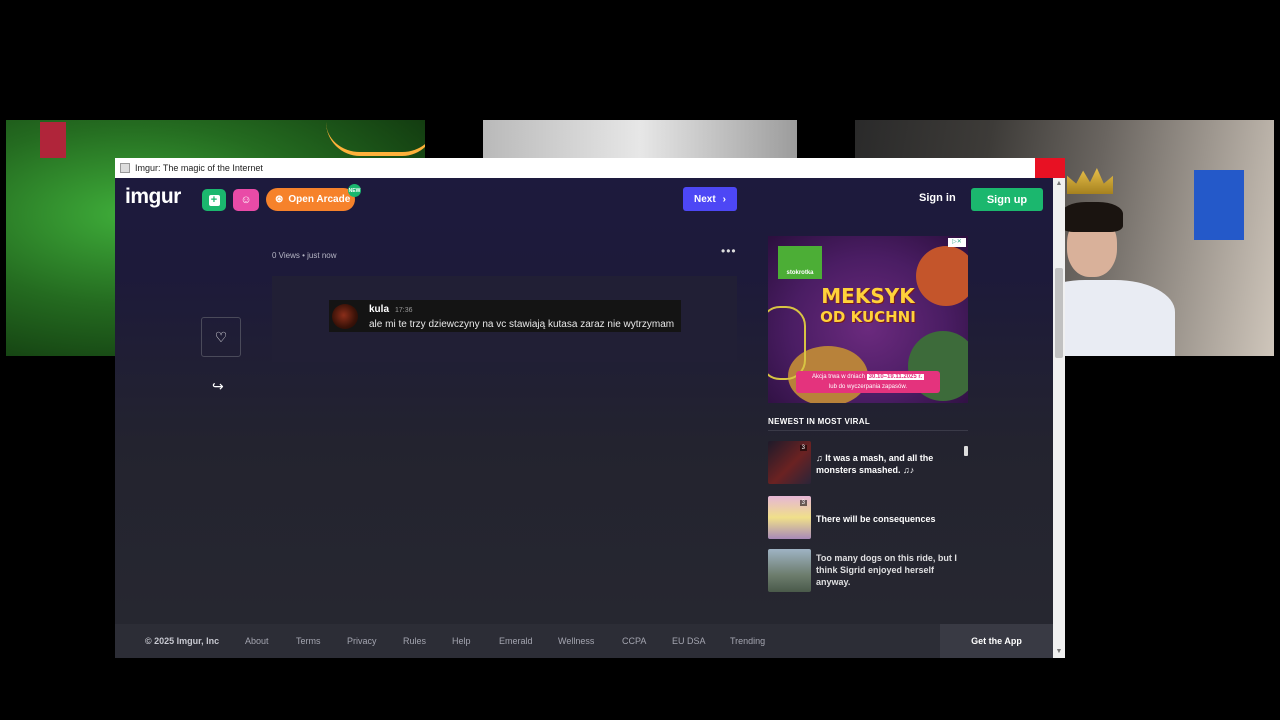  I want to click on get-the-app-button: Get the App, so click(996, 641).